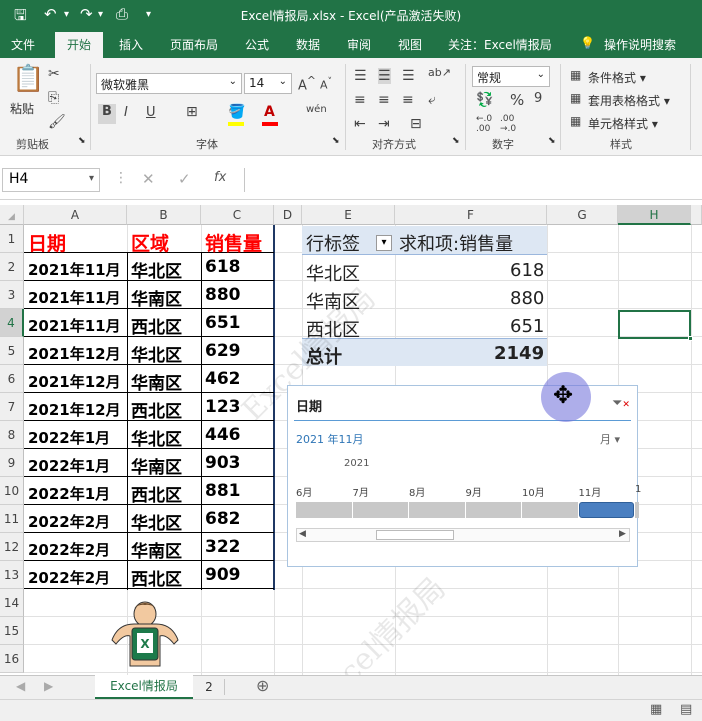 This screenshot has height=721, width=702. Describe the element at coordinates (12, 407) in the screenshot. I see `row-header: 7` at that location.